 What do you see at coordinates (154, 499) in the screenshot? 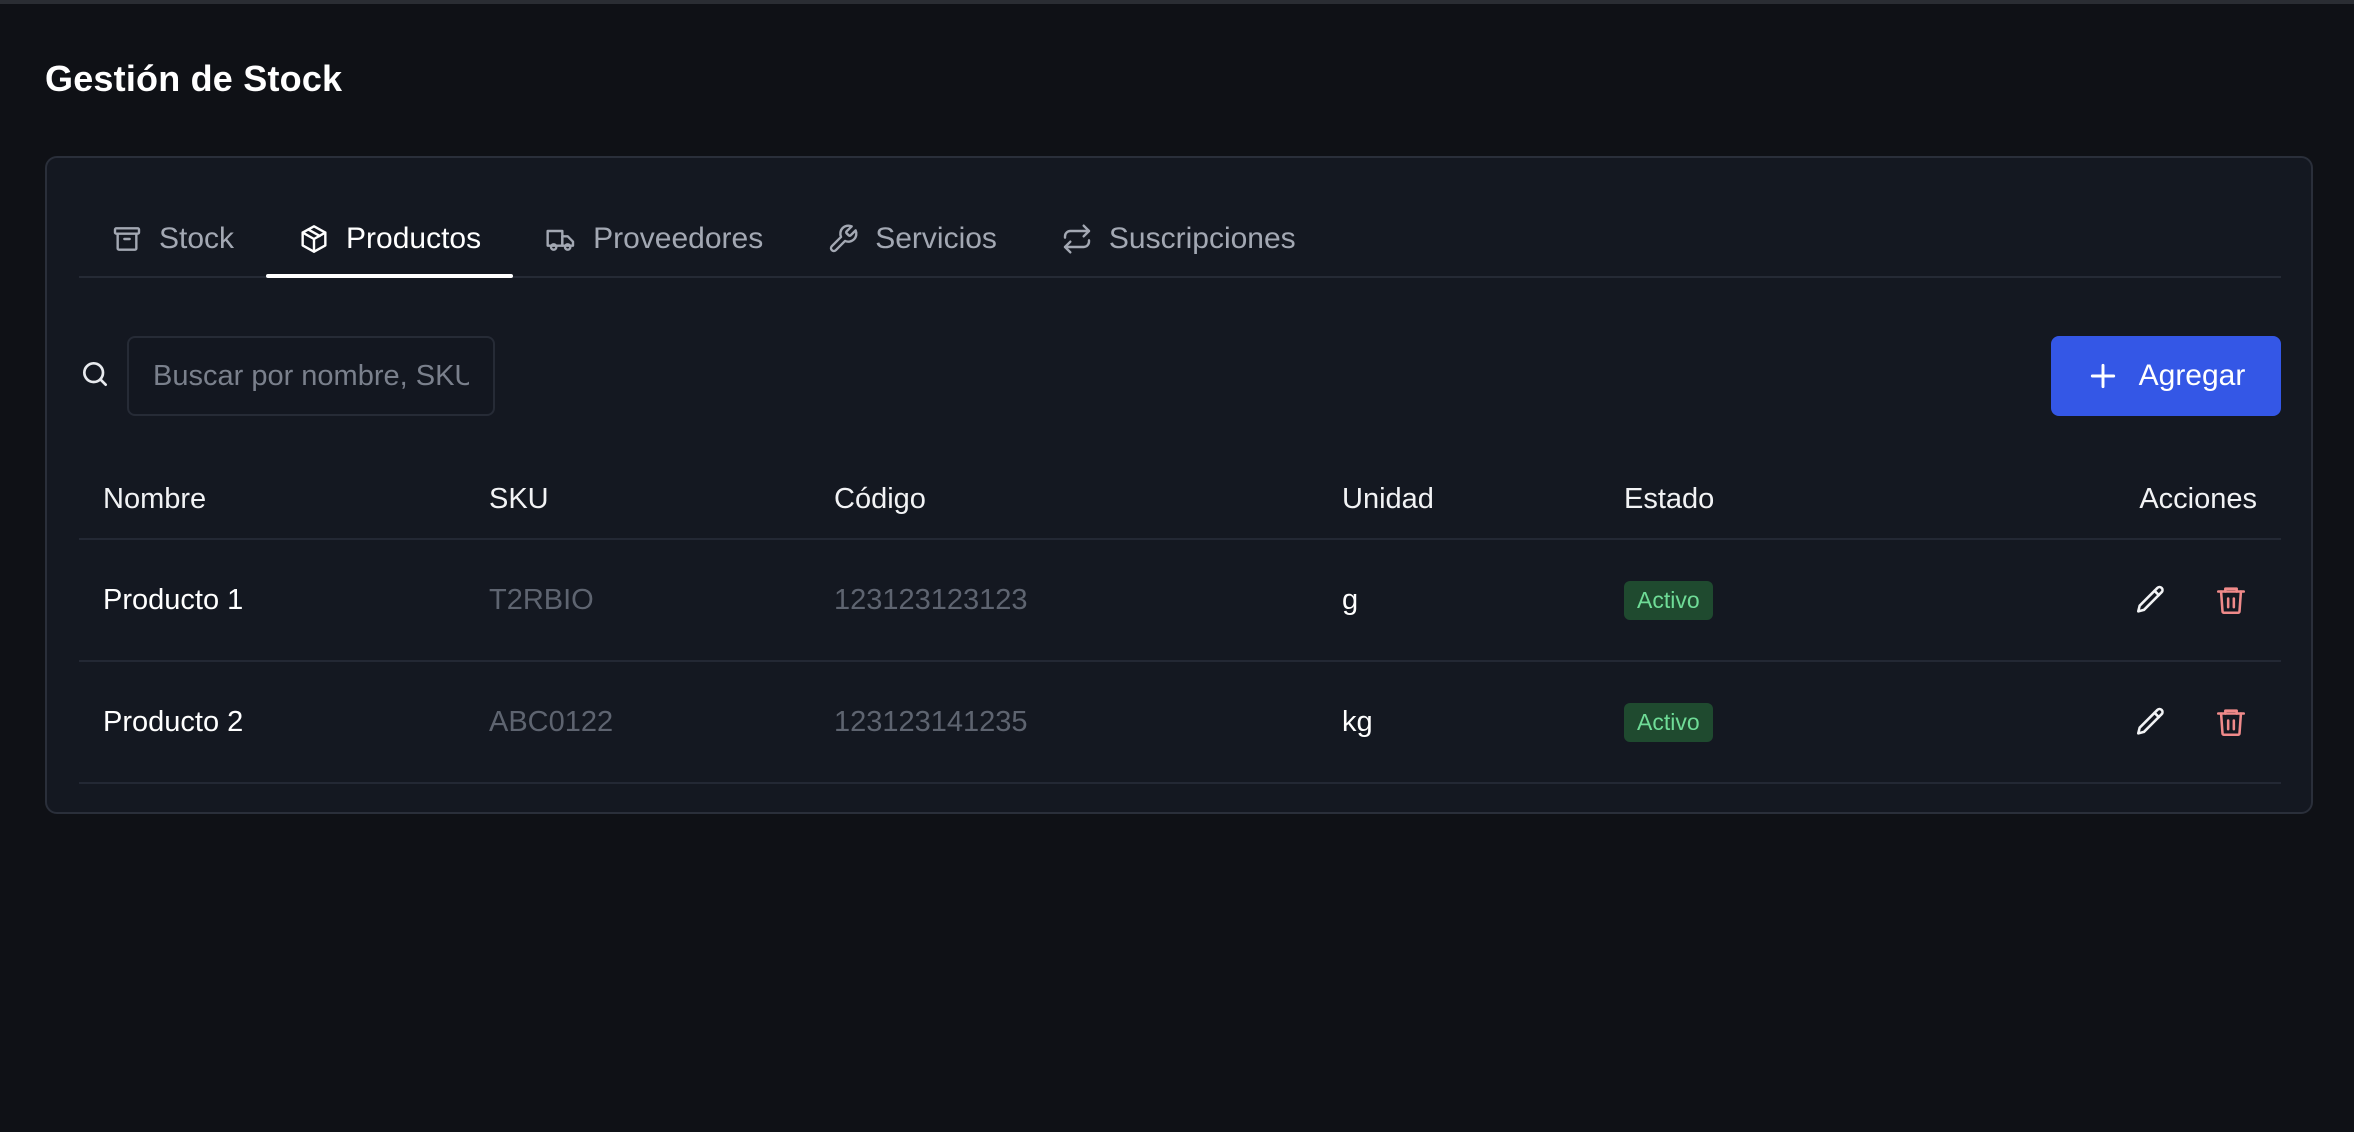
I see `column-header-nombre: Nombre` at bounding box center [154, 499].